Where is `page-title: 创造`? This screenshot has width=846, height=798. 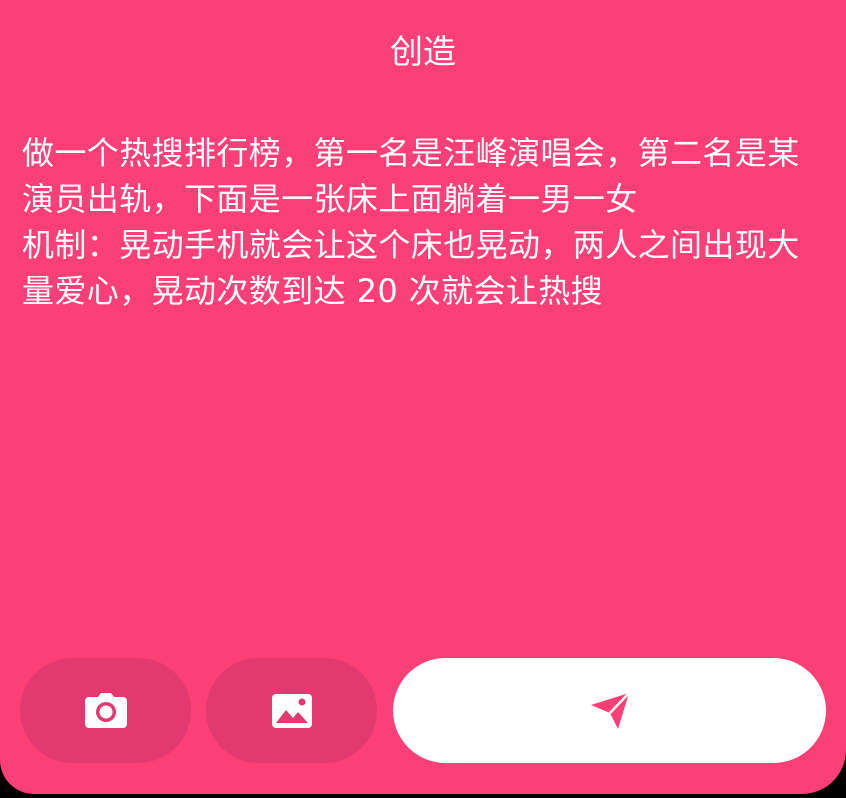 page-title: 创造 is located at coordinates (423, 51).